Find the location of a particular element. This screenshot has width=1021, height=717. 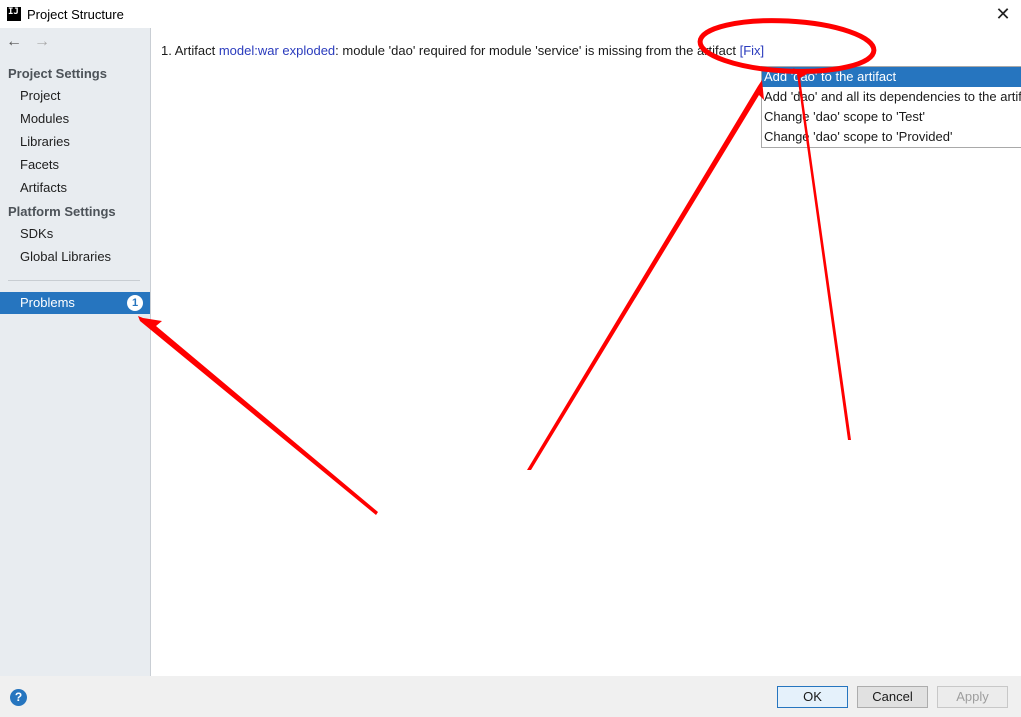

close-icon: ✕ is located at coordinates (1003, 13).